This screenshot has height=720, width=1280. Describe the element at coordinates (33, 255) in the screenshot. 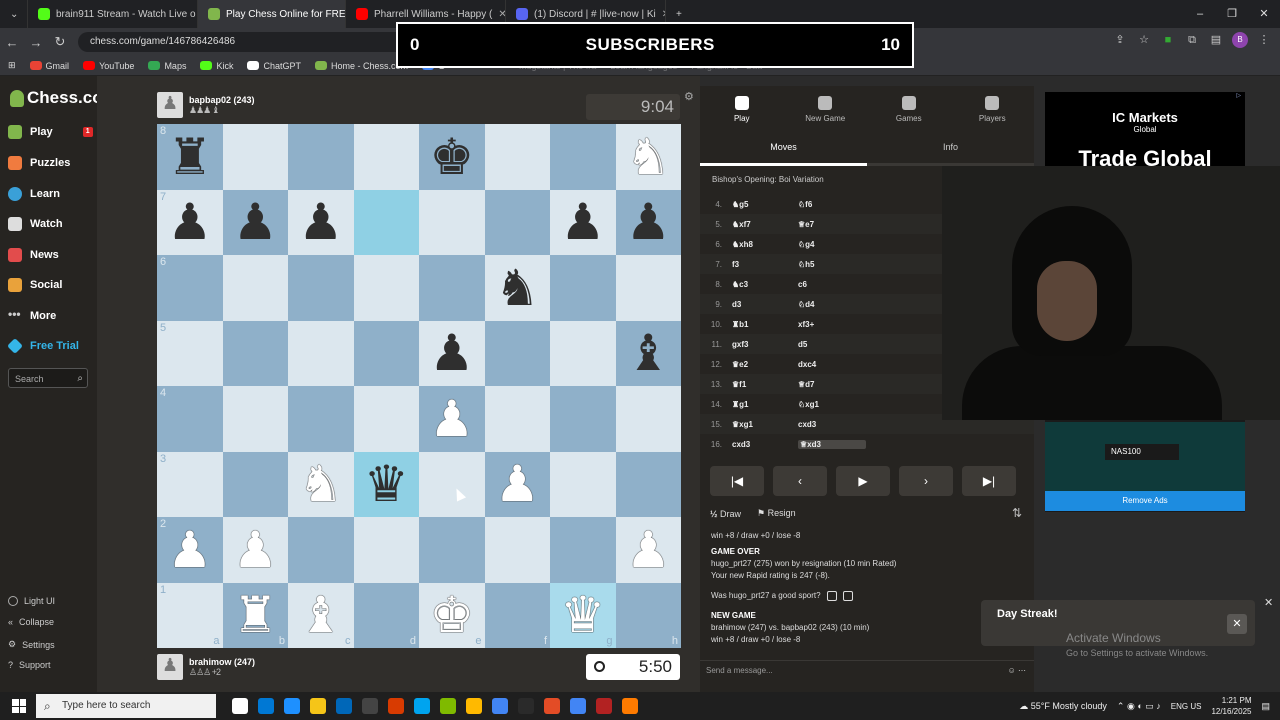

I see `sidebar-item-news: News` at that location.